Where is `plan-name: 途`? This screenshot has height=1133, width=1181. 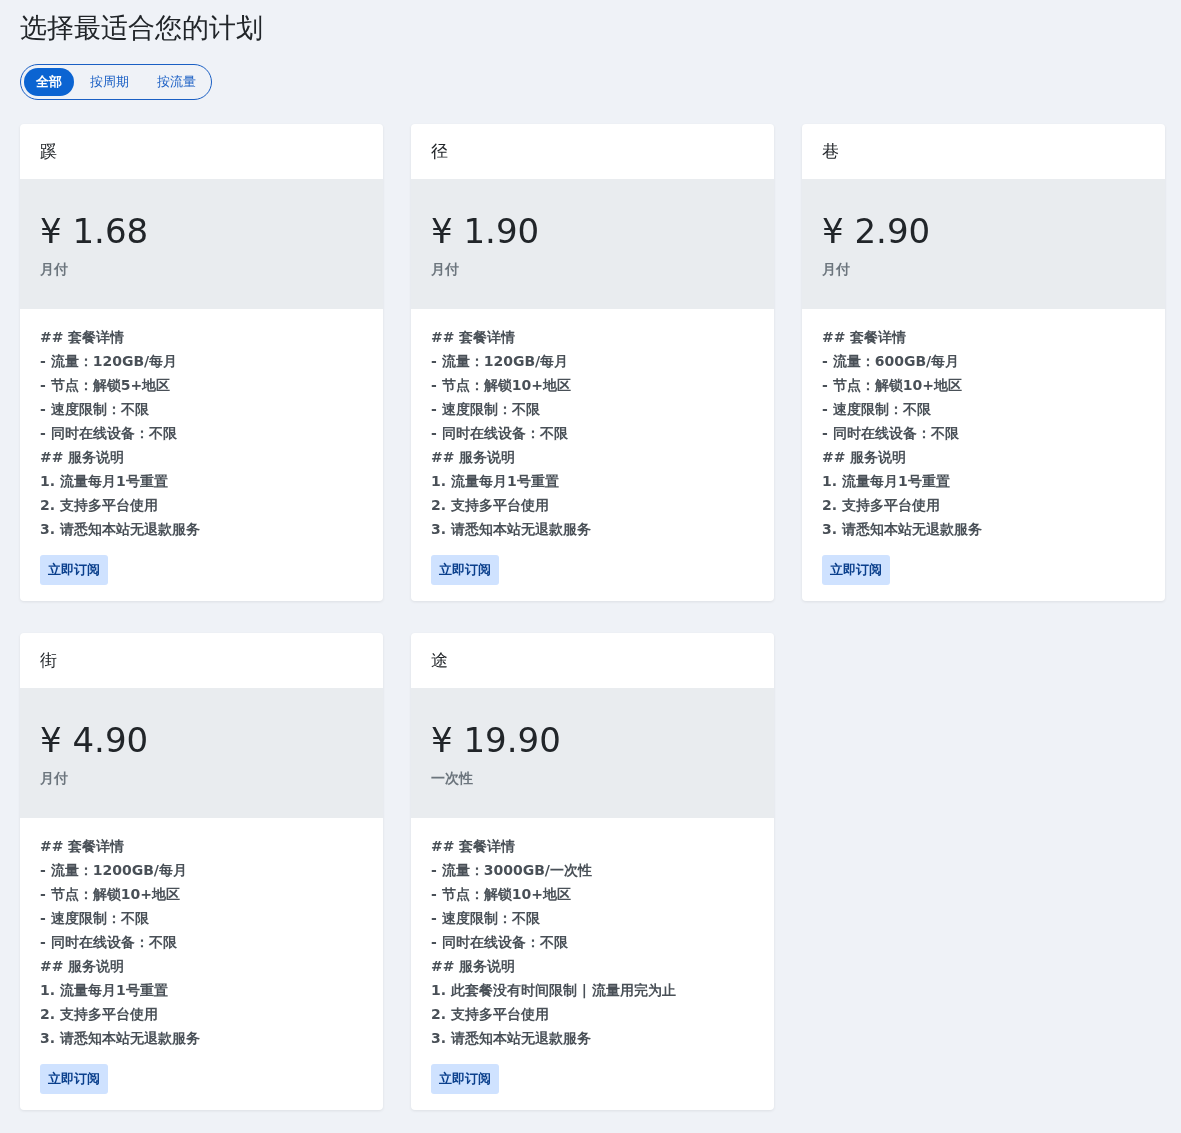
plan-name: 途 is located at coordinates (439, 660).